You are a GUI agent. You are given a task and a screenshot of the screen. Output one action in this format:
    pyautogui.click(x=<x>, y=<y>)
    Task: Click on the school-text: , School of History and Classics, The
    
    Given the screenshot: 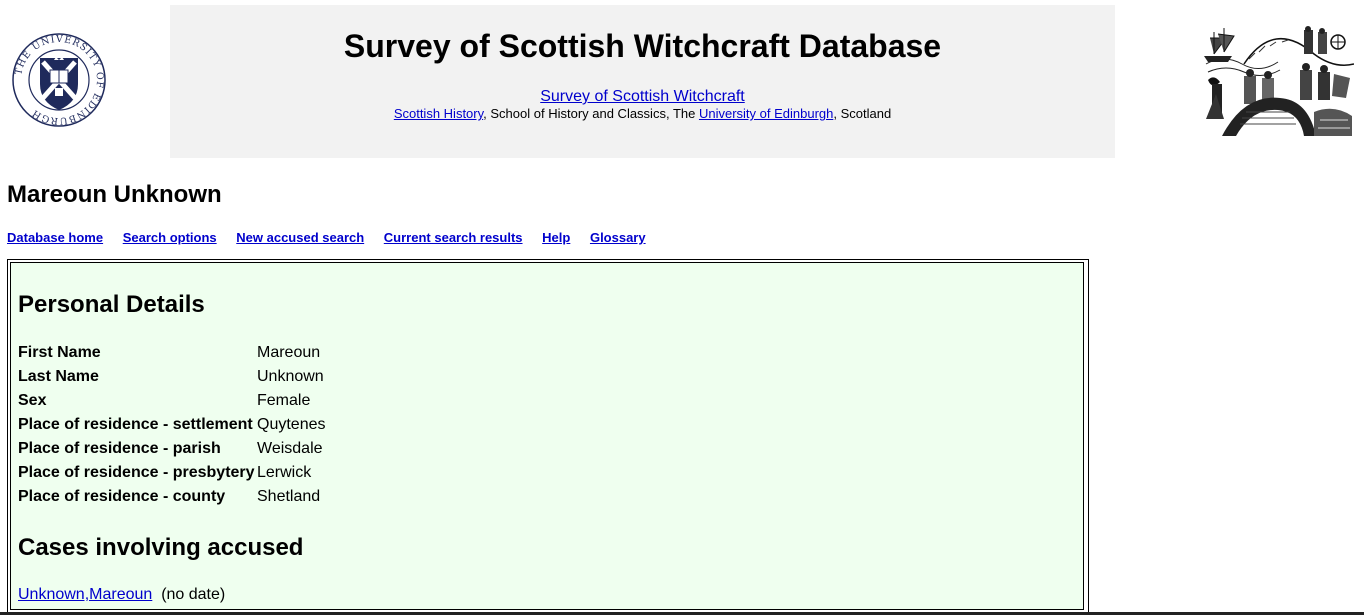 What is the action you would take?
    pyautogui.click(x=591, y=113)
    